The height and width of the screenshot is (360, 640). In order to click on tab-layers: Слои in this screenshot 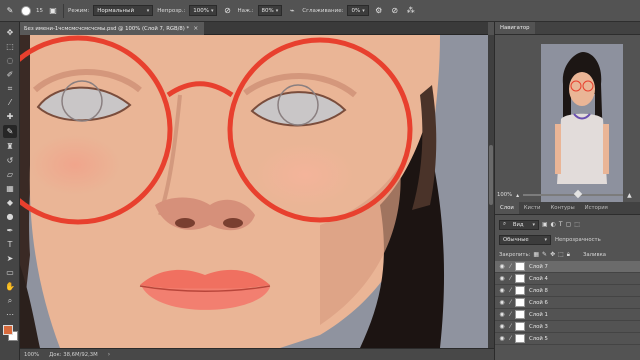, I will do `click(507, 208)`.